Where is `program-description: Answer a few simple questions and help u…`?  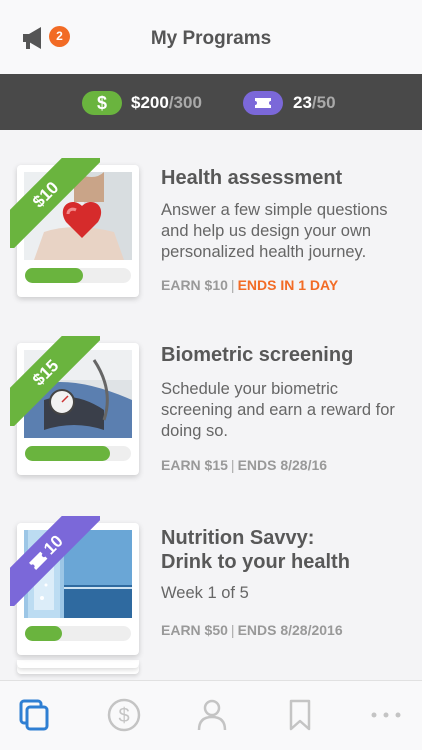
program-description: Answer a few simple questions and help u… is located at coordinates (274, 231).